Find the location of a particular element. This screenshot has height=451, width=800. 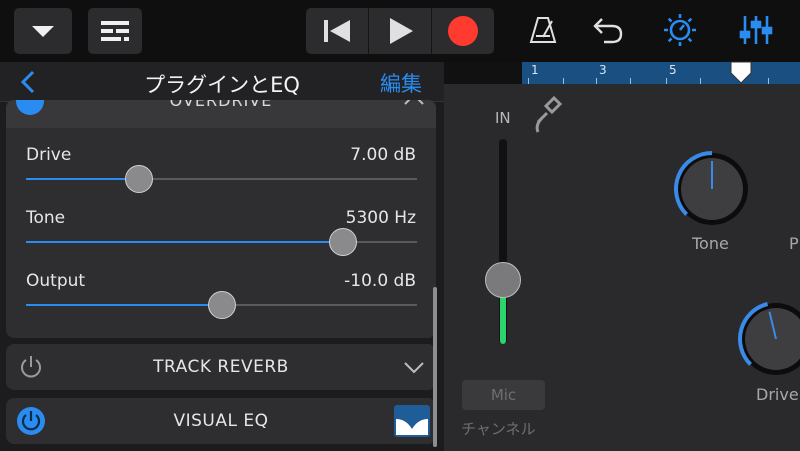

output-value: -10.0 dB is located at coordinates (380, 281).